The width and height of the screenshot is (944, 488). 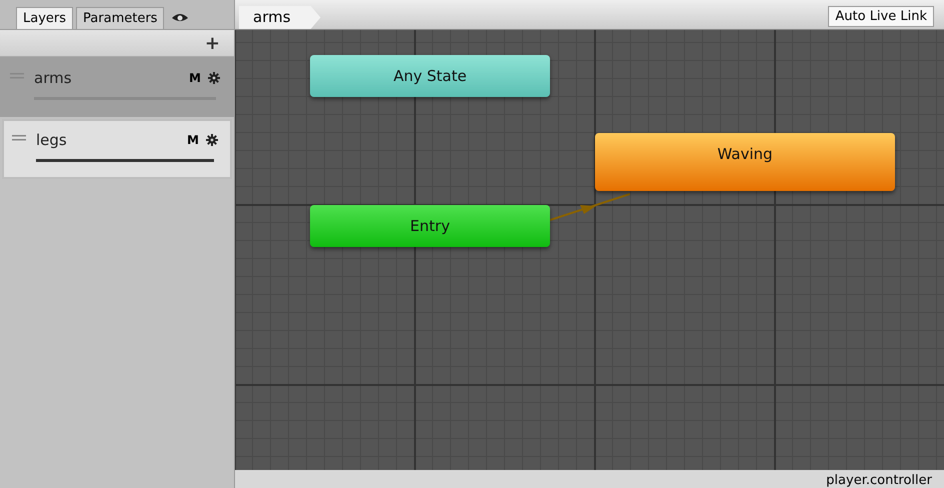 I want to click on state-node: Waving, so click(x=745, y=162).